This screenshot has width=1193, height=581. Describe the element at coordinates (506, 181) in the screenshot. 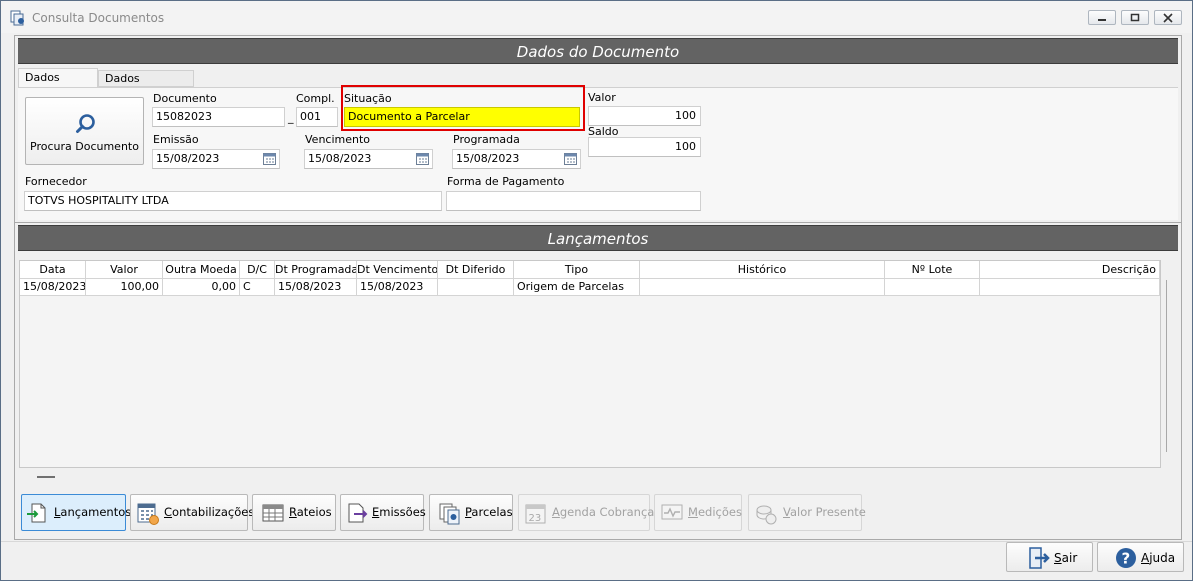

I see `forma-pagamento-label: Forma de Pagamento` at that location.